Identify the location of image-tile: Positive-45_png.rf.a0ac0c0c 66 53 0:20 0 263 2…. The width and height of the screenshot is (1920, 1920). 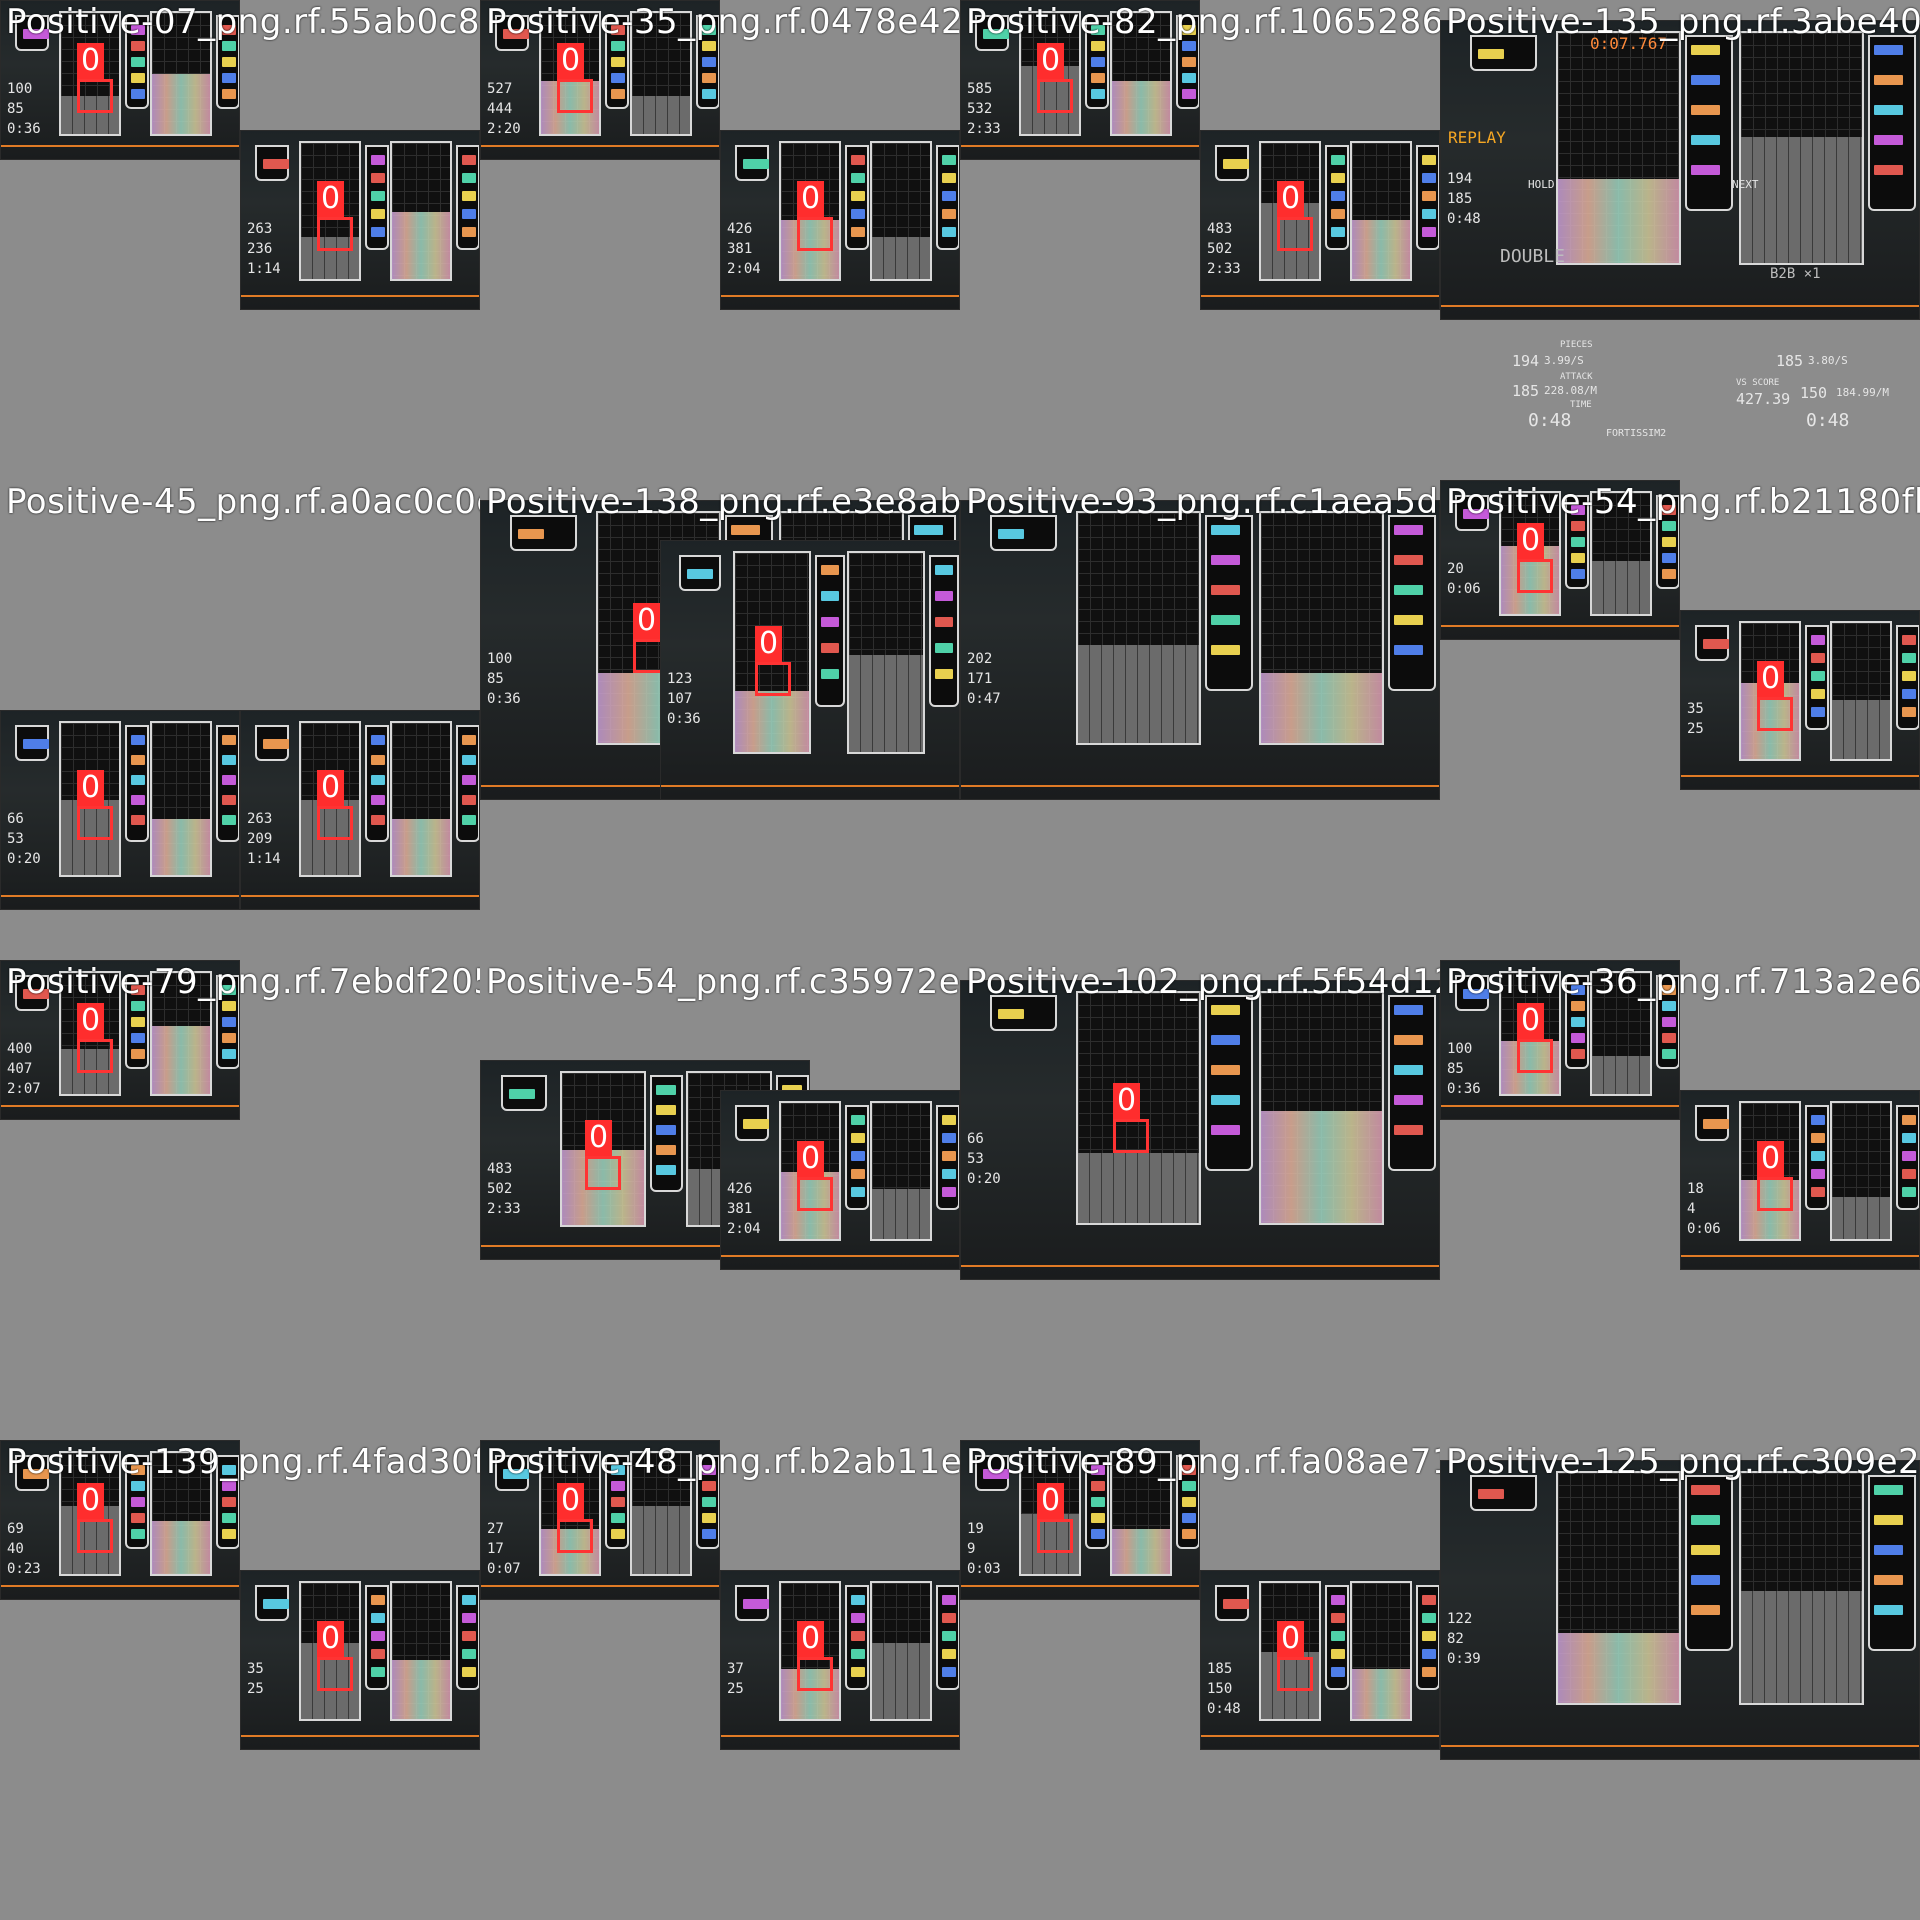
(240, 720).